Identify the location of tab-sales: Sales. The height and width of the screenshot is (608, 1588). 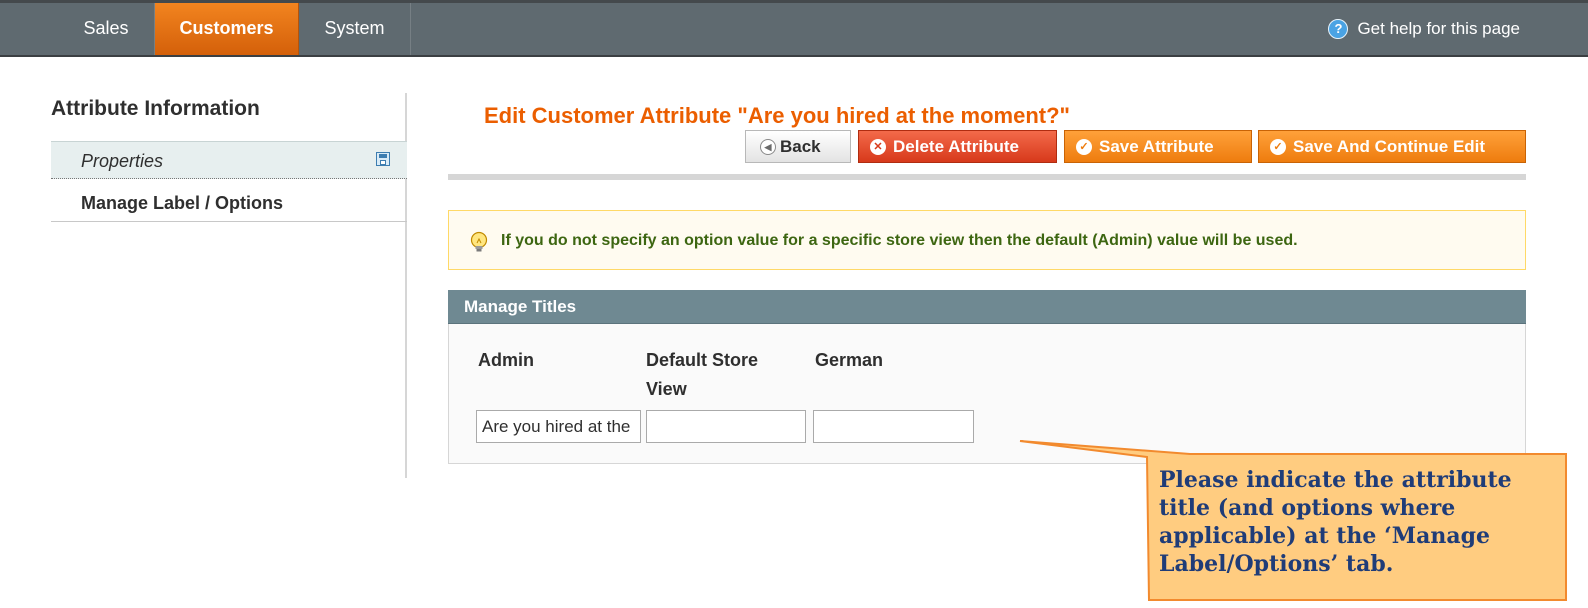
(106, 29).